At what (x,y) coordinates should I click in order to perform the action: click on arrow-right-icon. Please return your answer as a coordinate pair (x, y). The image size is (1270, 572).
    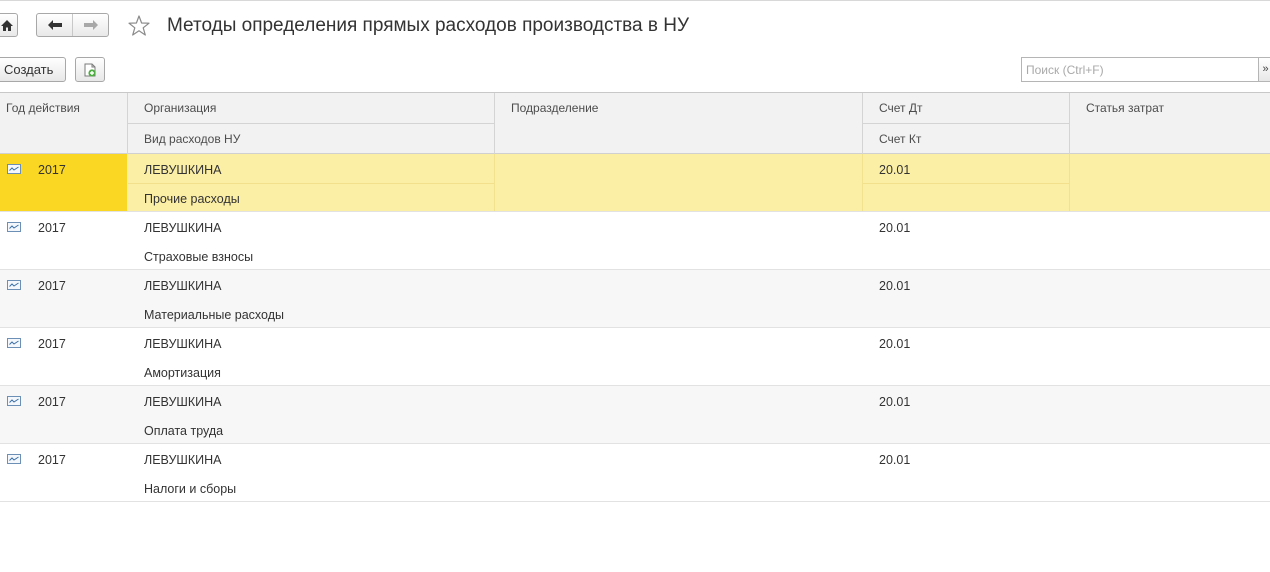
    Looking at the image, I should click on (90, 25).